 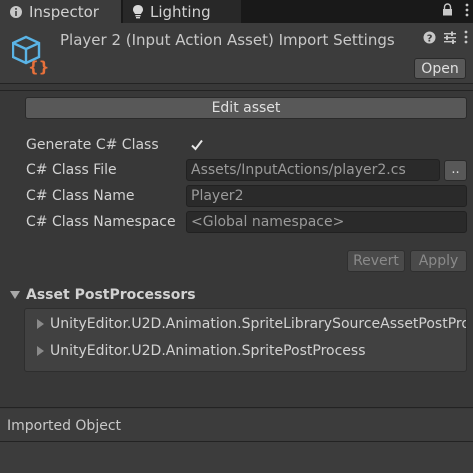 I want to click on info-icon, so click(x=16, y=12).